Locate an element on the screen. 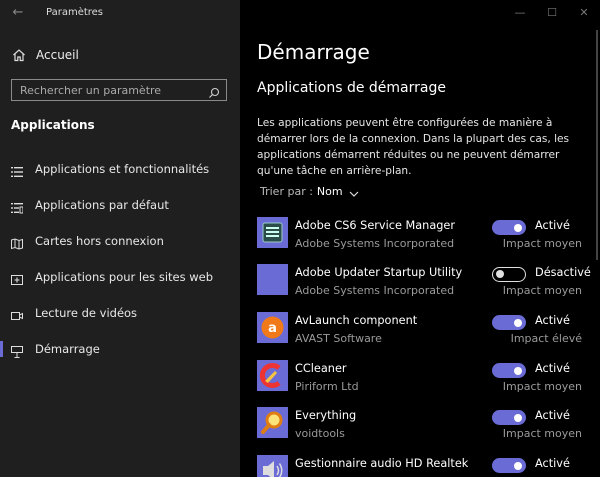 This screenshot has height=477, width=600. startup-app-row: Gestionnaire audio HD Realtek Activé is located at coordinates (420, 466).